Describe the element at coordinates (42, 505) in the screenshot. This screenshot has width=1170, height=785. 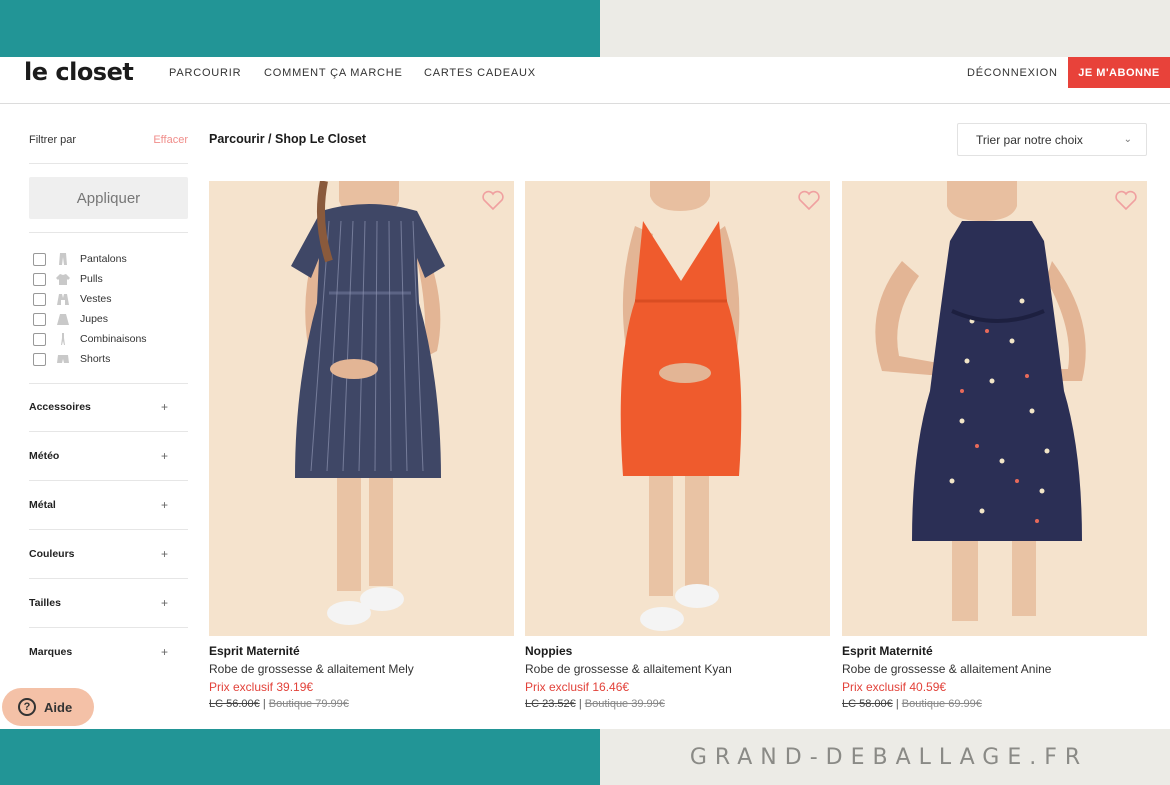
I see `section-label: Métal` at that location.